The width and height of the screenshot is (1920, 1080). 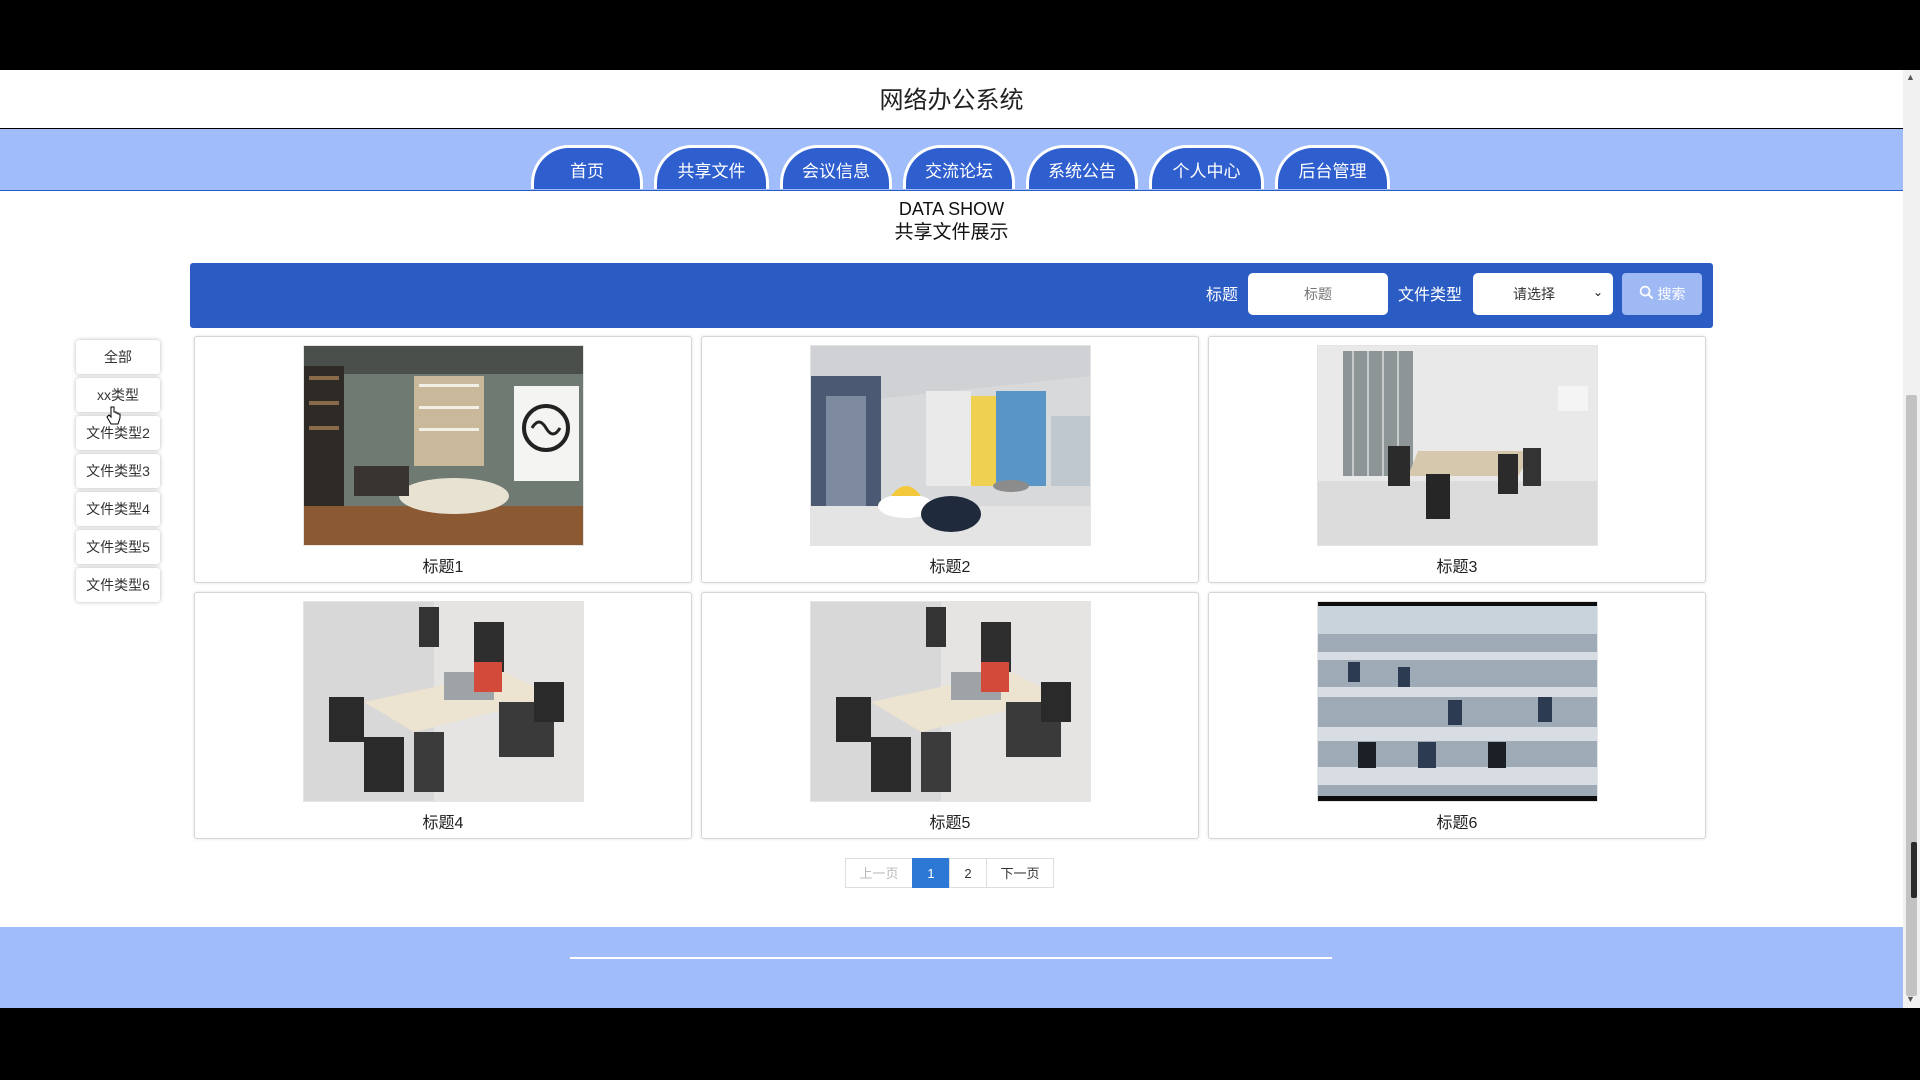 I want to click on file-card: 标题6, so click(x=1457, y=715).